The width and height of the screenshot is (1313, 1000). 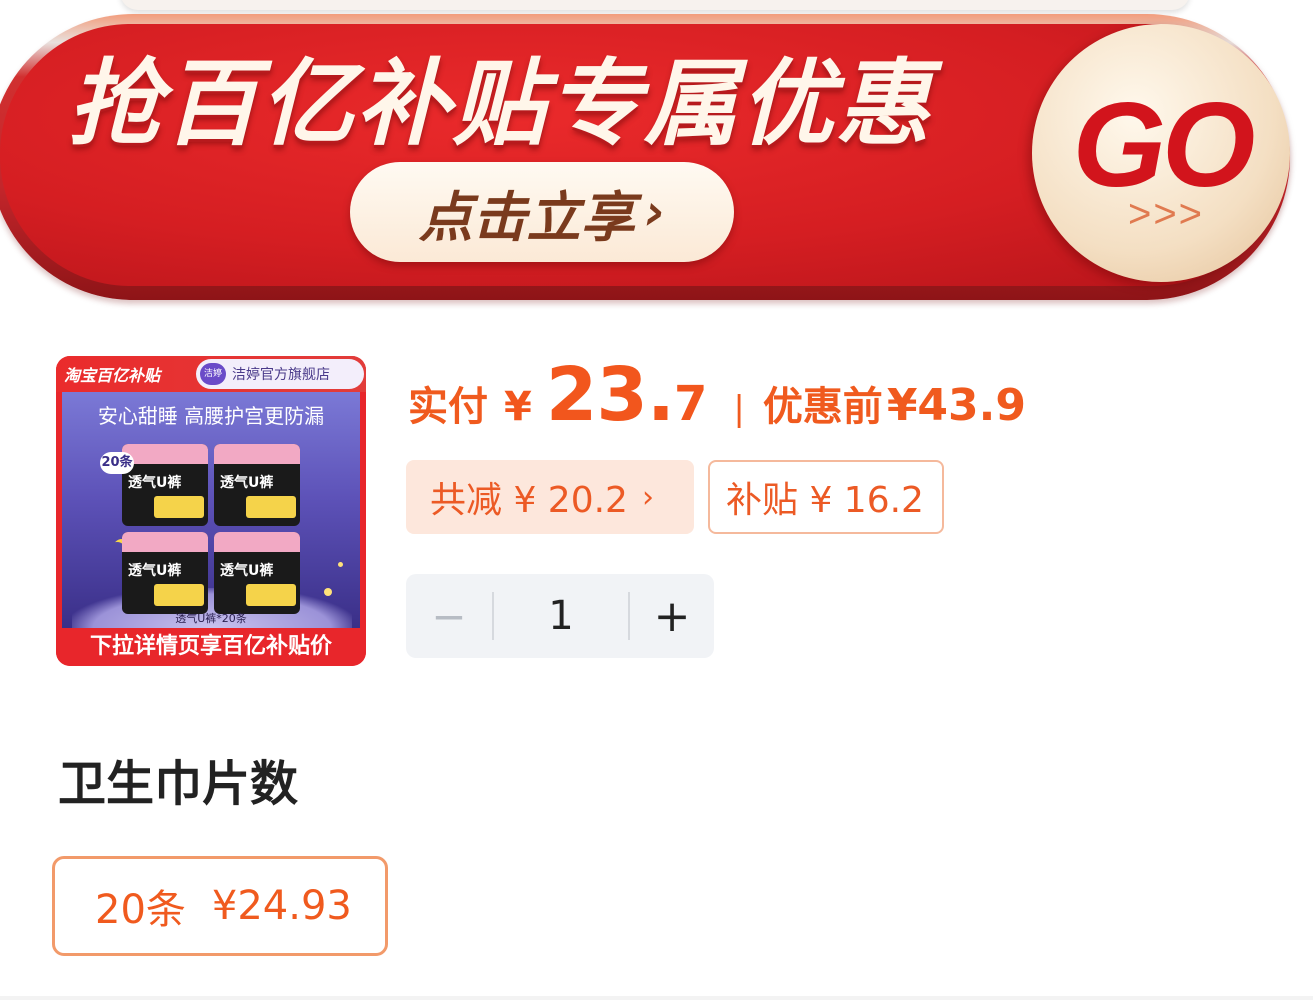 I want to click on store-name: 洁婷官方旗舰店, so click(x=281, y=375).